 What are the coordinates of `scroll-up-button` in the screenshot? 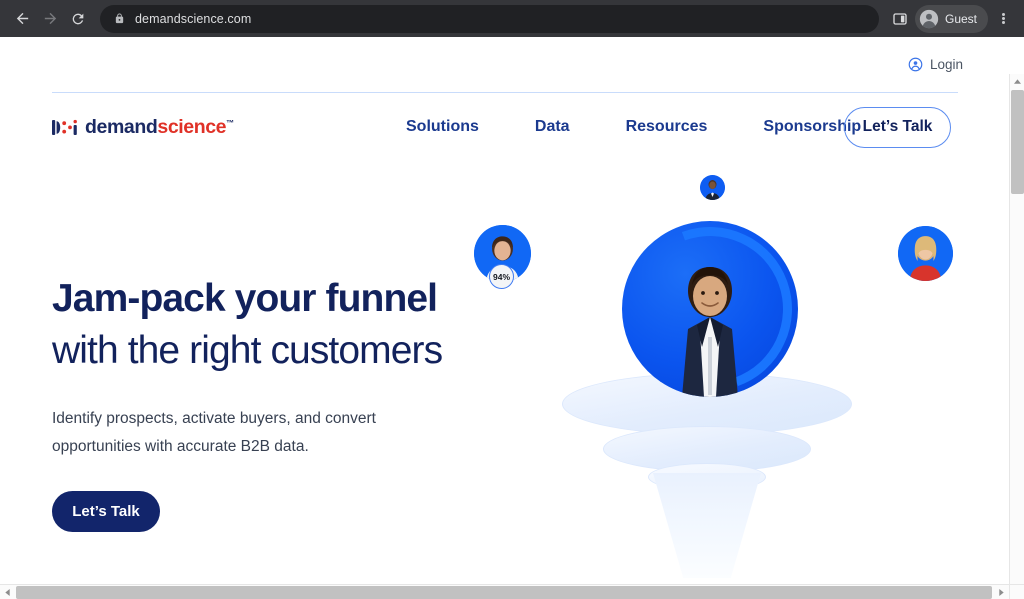 It's located at (1017, 81).